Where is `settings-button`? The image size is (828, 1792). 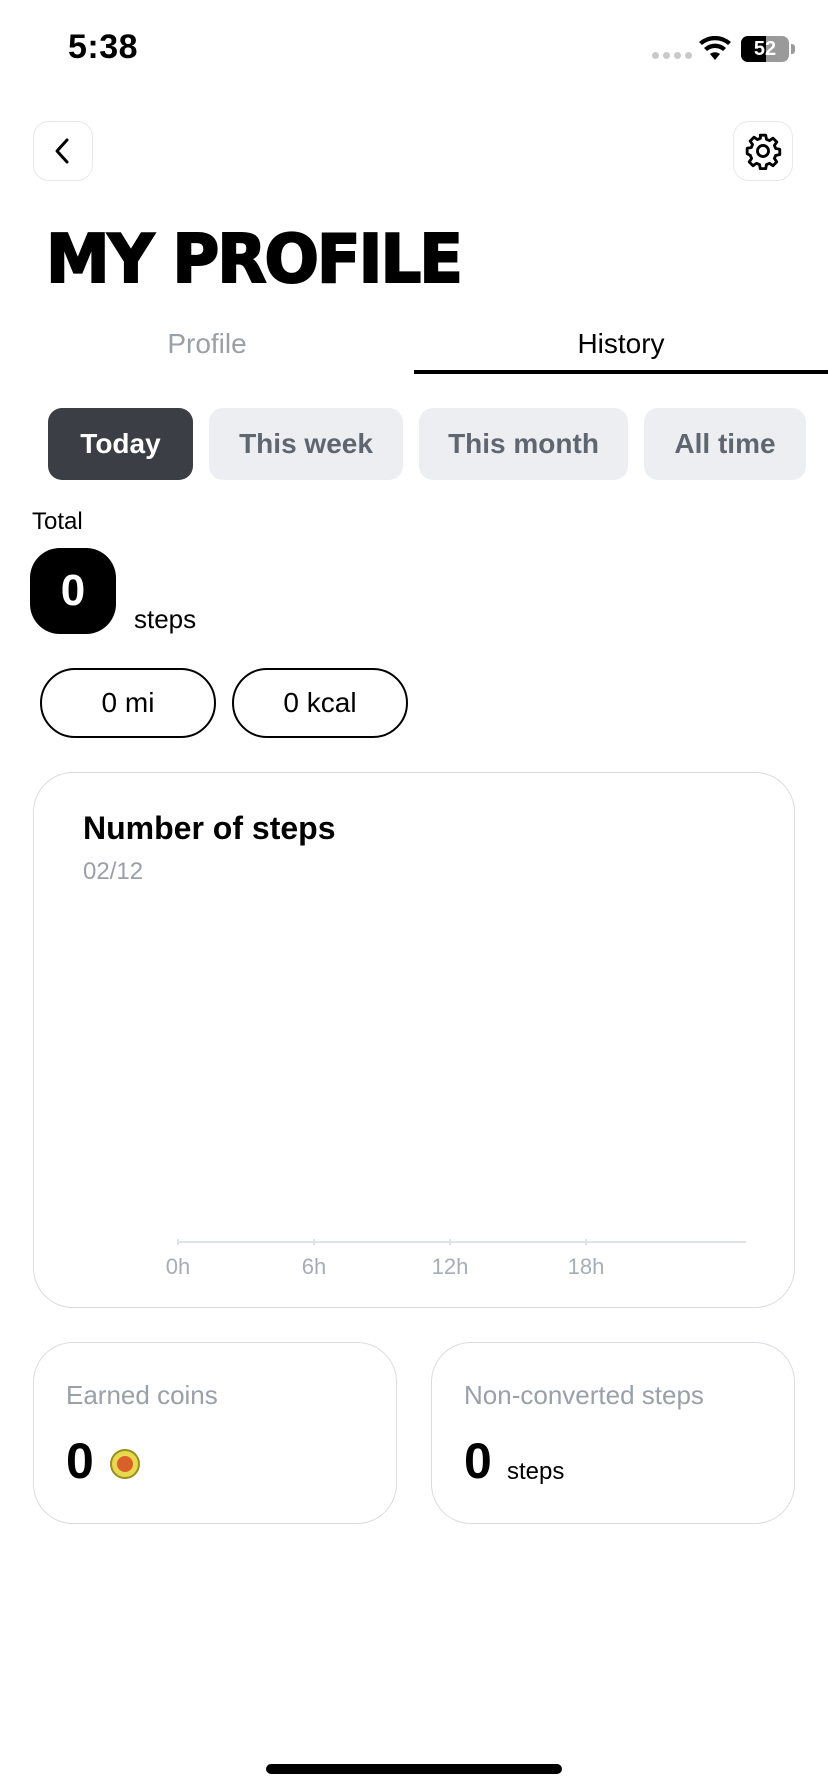 settings-button is located at coordinates (763, 151).